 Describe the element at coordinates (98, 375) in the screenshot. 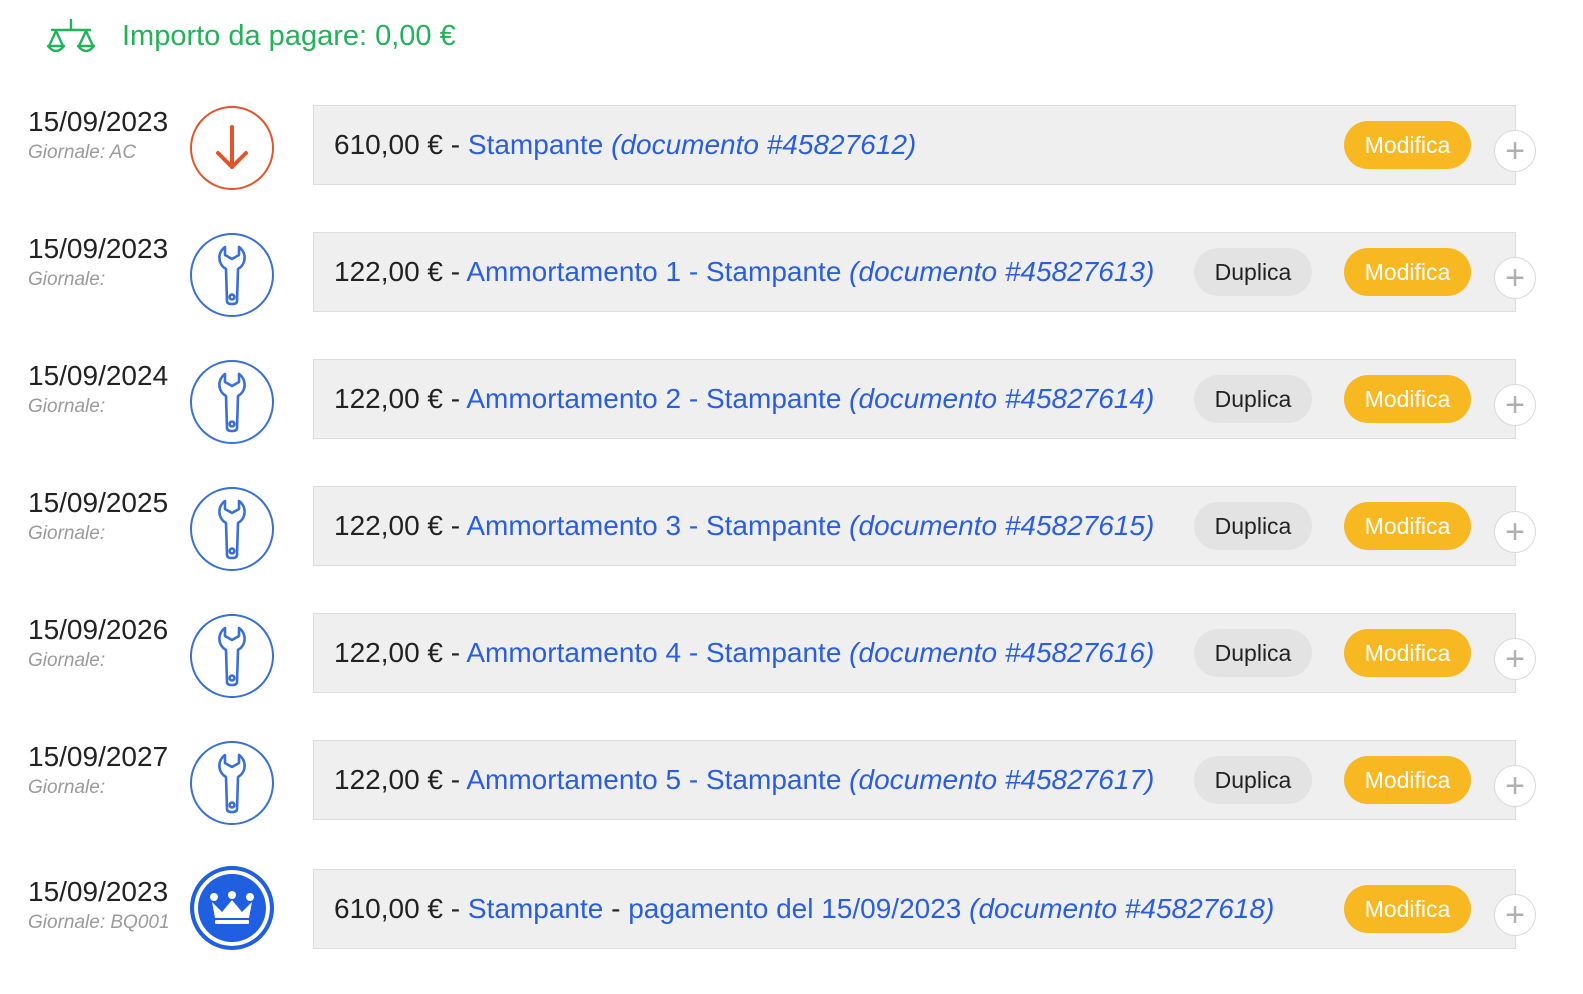

I see `movement-date: 15/09/2024` at that location.